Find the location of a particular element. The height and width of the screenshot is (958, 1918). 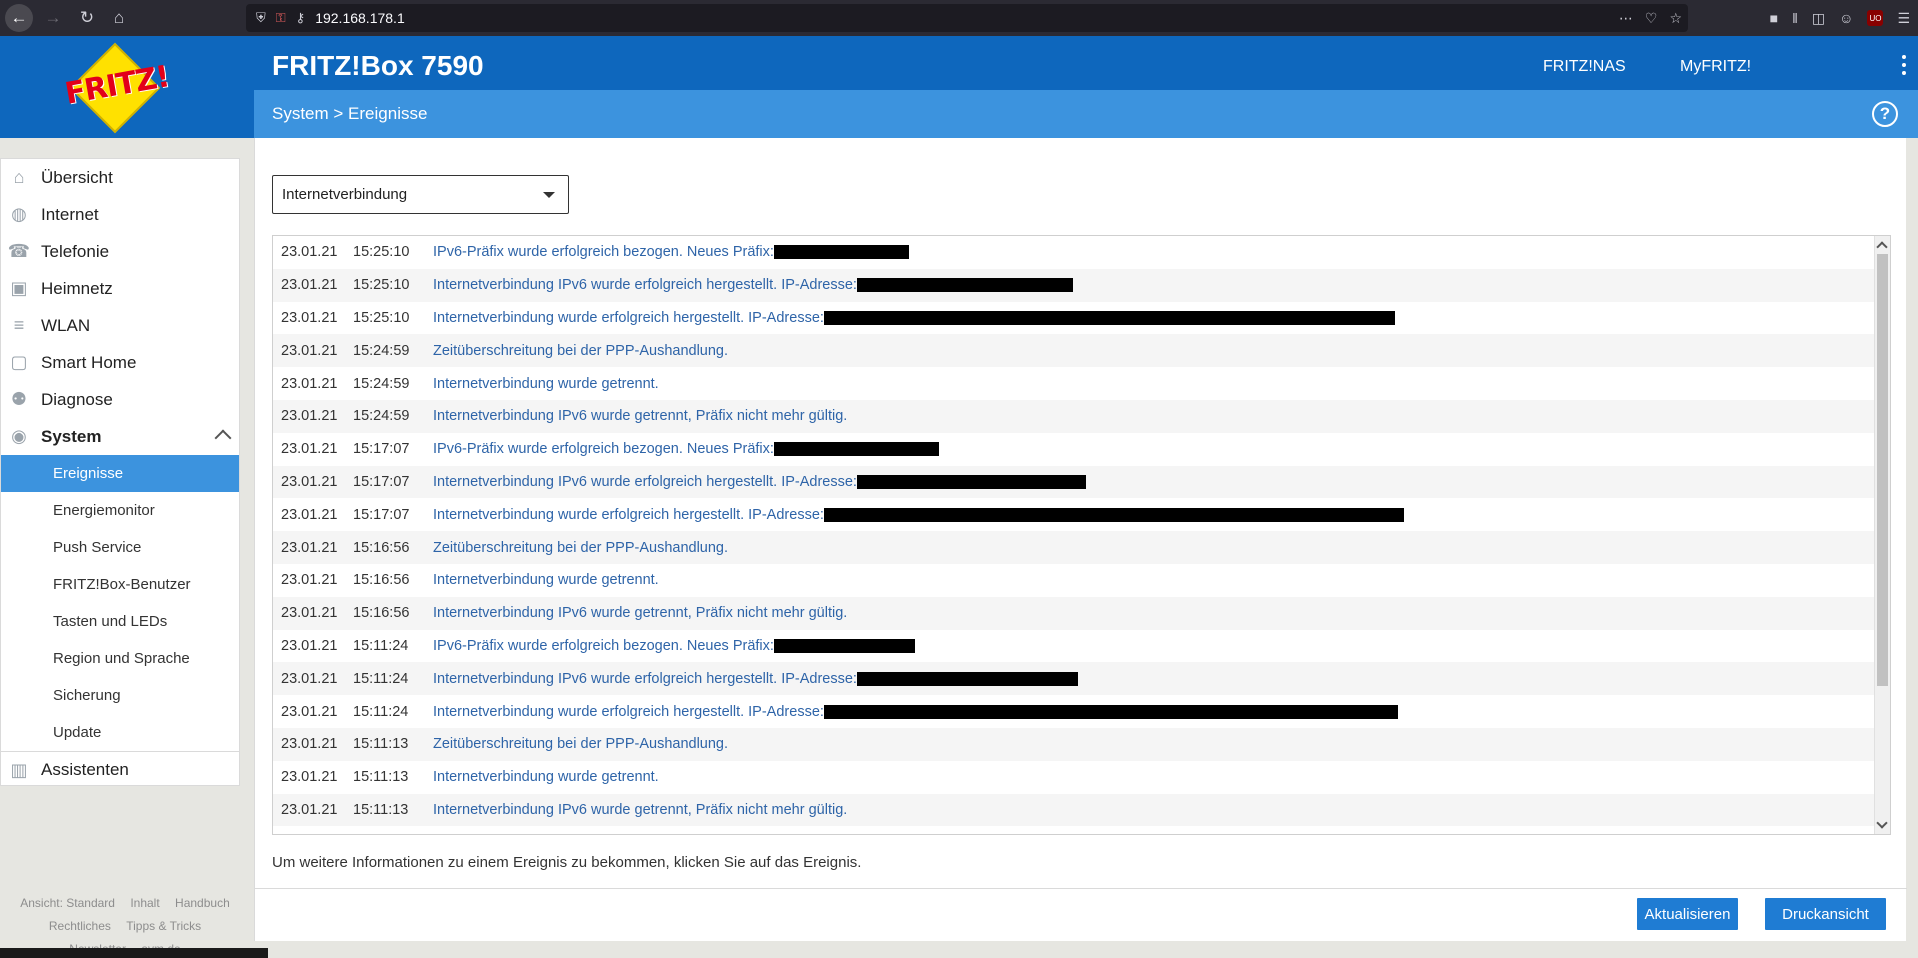

event-time: 15:24:59 is located at coordinates (381, 350).